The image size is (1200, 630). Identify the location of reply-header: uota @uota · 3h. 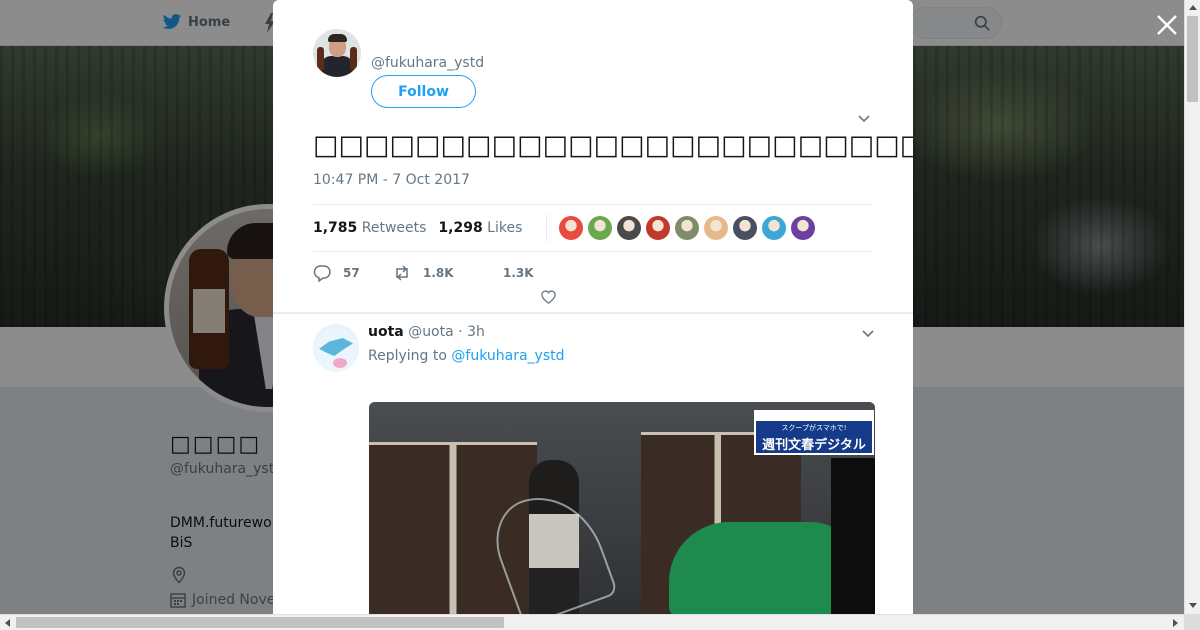
(426, 332).